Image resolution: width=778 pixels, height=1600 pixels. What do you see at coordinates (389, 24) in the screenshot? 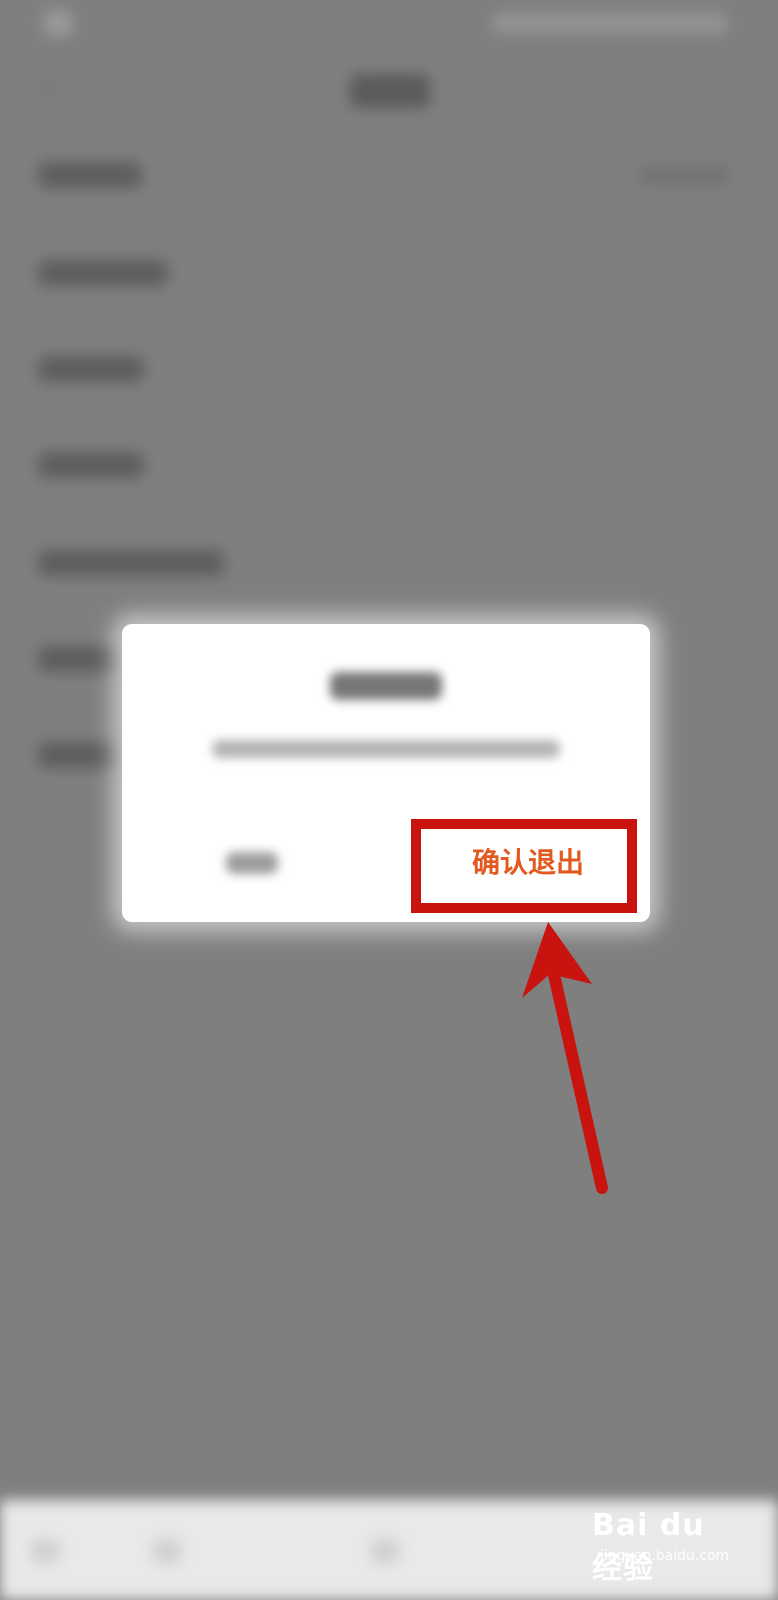
I see `status-bar` at bounding box center [389, 24].